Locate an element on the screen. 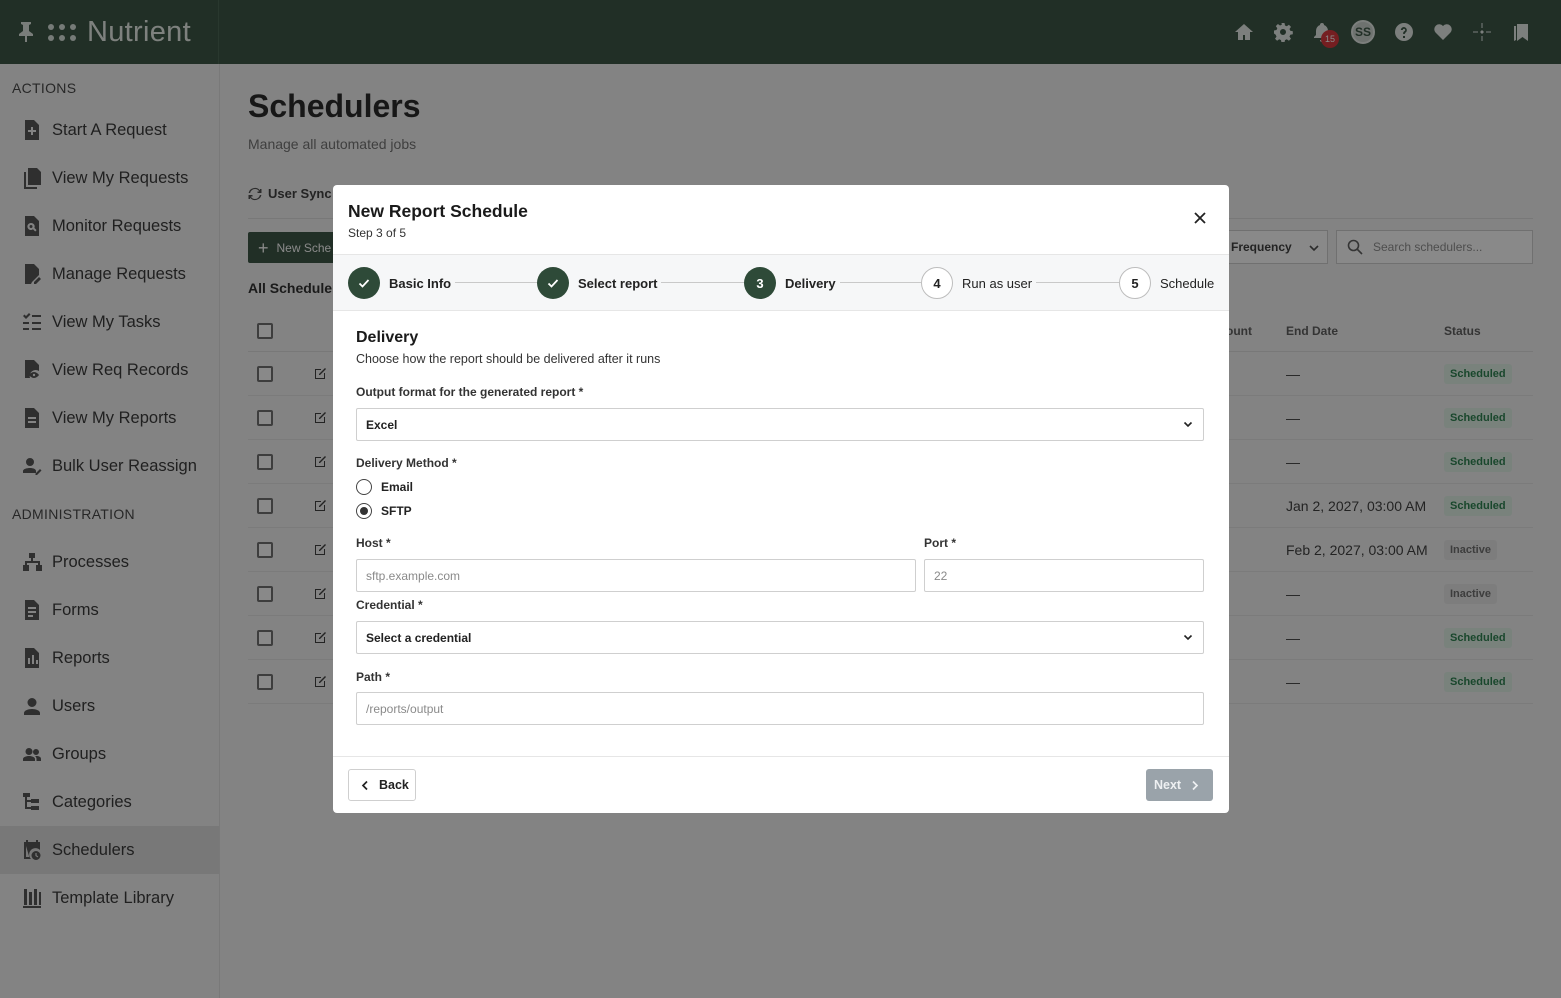  step-basic-info: Basic Info is located at coordinates (402, 283).